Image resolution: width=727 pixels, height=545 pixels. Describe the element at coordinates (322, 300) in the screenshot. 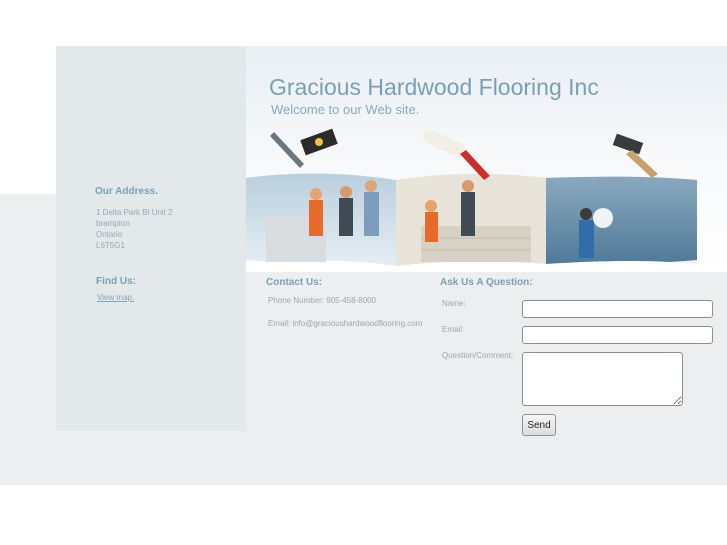

I see `contact-phone: Phone Number: 905-458-8000` at that location.